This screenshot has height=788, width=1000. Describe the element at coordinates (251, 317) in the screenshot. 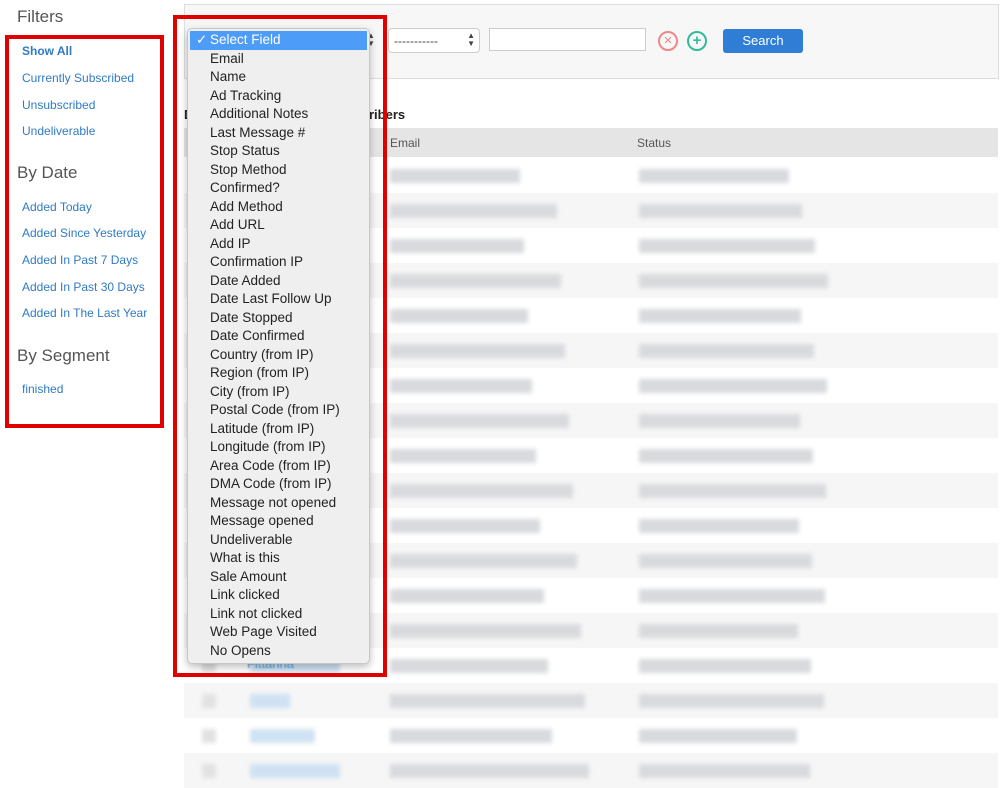

I see `field-option-label: Date Stopped` at that location.